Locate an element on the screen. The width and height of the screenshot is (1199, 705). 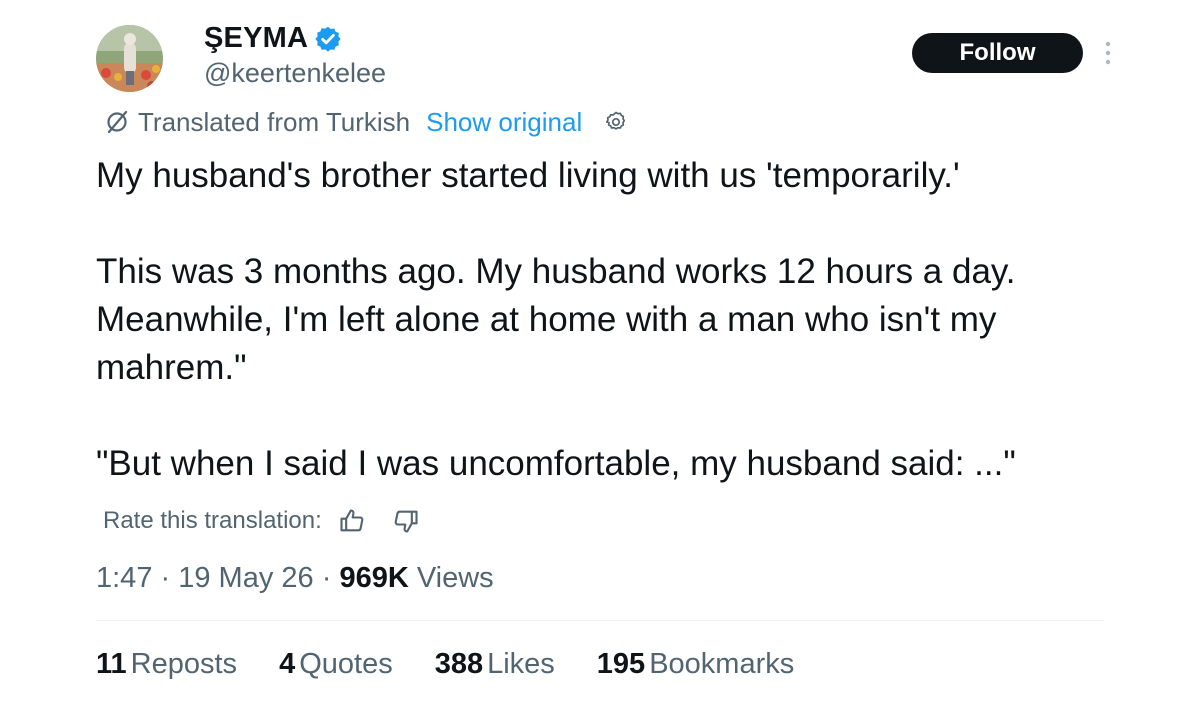
translate-icon is located at coordinates (117, 122).